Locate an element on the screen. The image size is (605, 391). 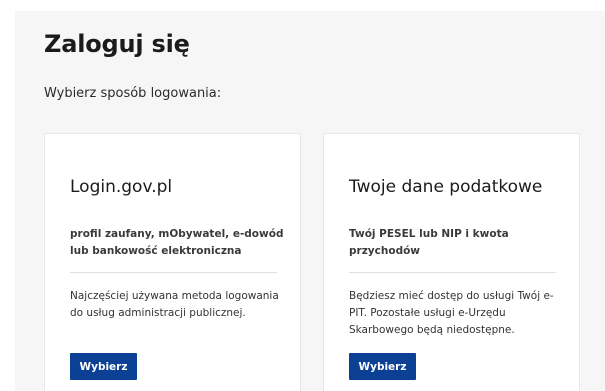
card-title: Login.gov.pl is located at coordinates (121, 187).